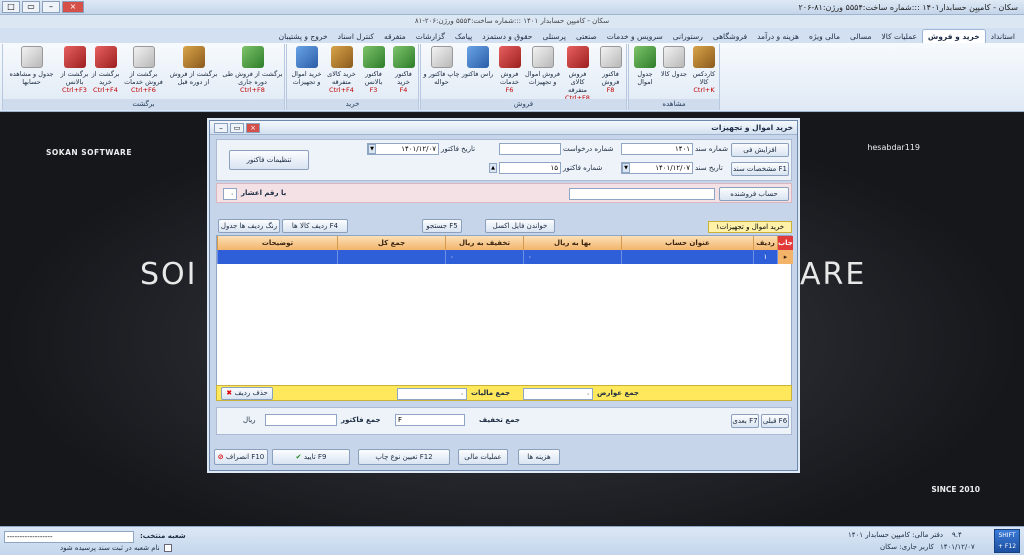 This screenshot has height=555, width=1024. Describe the element at coordinates (105, 72) in the screenshot. I see `return-purchase-button: برگشت از خرید Ctrl+F4` at that location.